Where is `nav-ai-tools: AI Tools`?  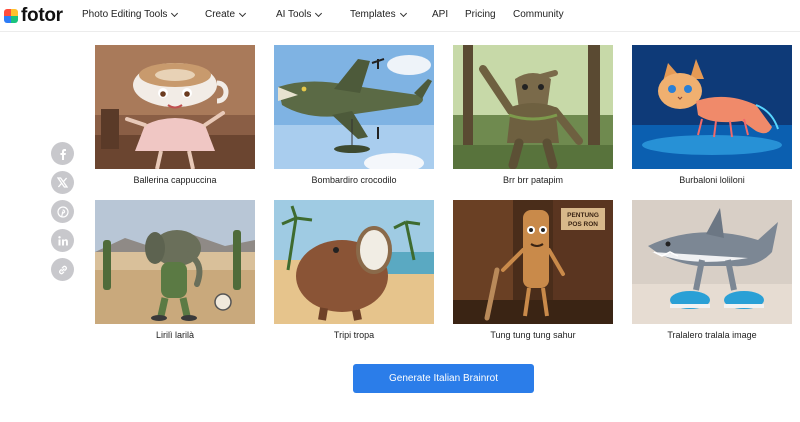
nav-ai-tools: AI Tools is located at coordinates (299, 15).